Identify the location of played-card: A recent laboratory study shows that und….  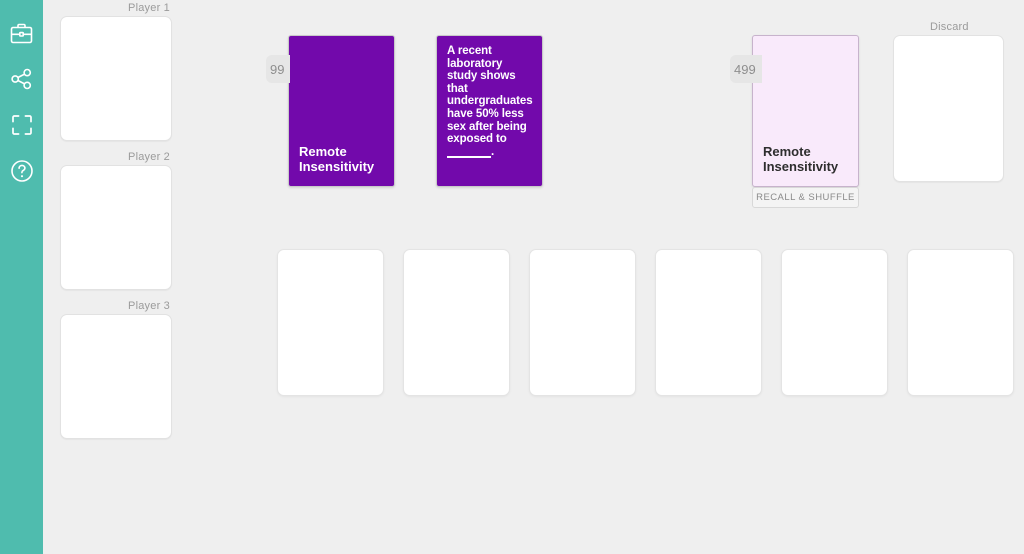
(489, 111).